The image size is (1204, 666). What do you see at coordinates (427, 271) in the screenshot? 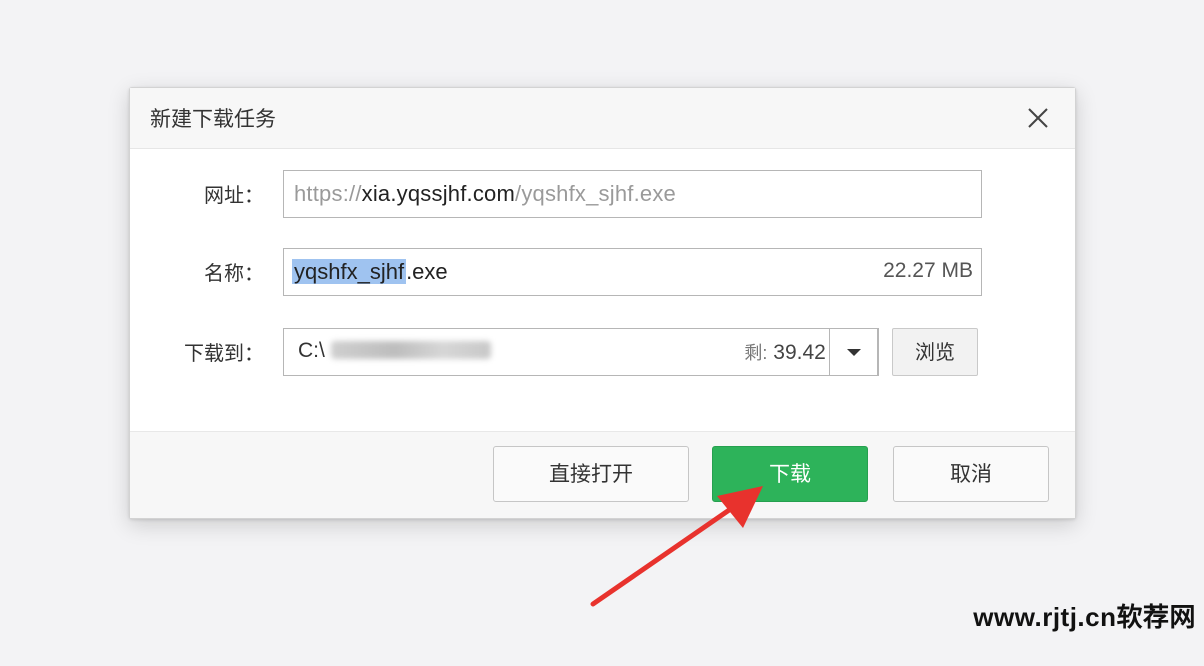
I see `filename-extension: .exe` at bounding box center [427, 271].